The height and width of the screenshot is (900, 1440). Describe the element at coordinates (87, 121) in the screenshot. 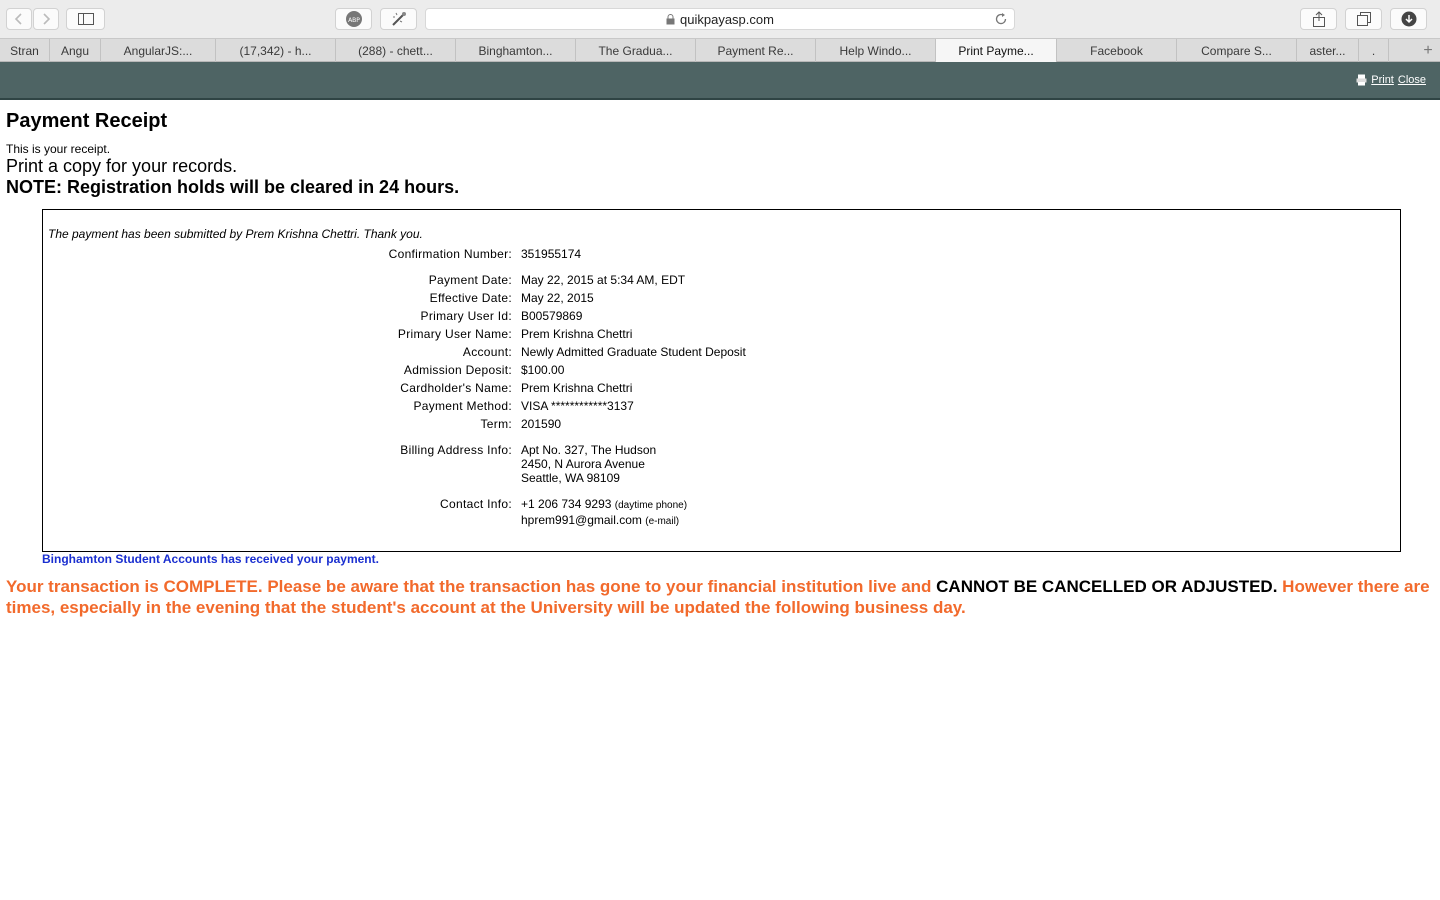

I see `page-title: Payment Receipt` at that location.